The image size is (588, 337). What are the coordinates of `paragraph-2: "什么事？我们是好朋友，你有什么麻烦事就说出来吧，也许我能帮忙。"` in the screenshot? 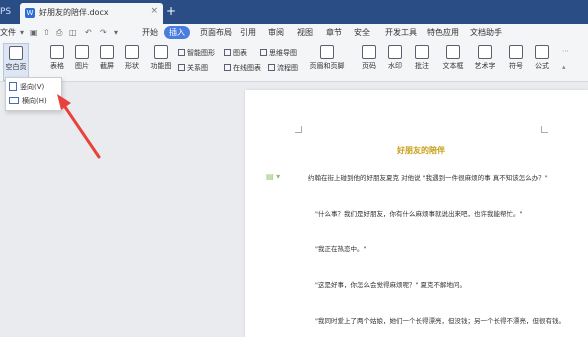 It's located at (419, 214).